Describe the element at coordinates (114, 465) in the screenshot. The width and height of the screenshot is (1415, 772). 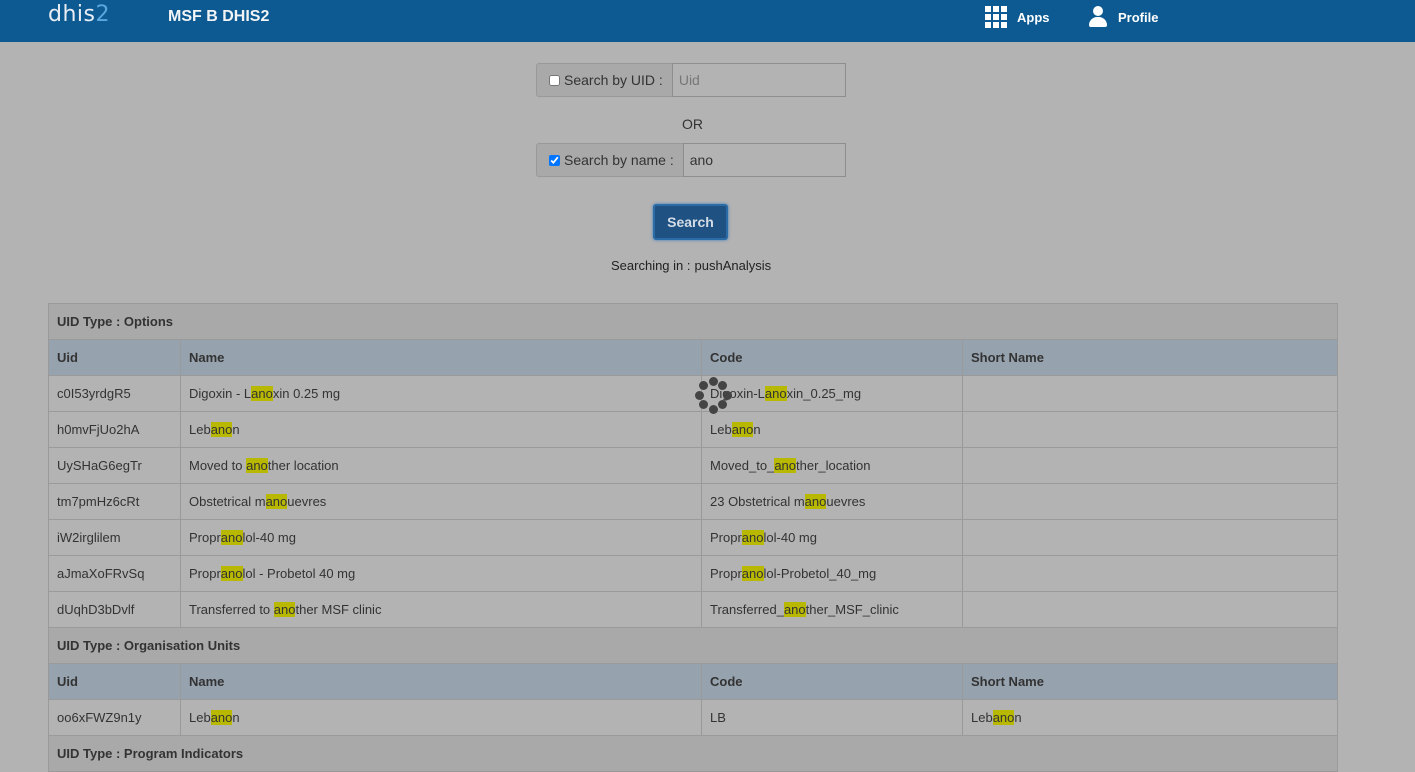
I see `uid-cell: UySHaG6egTr` at that location.